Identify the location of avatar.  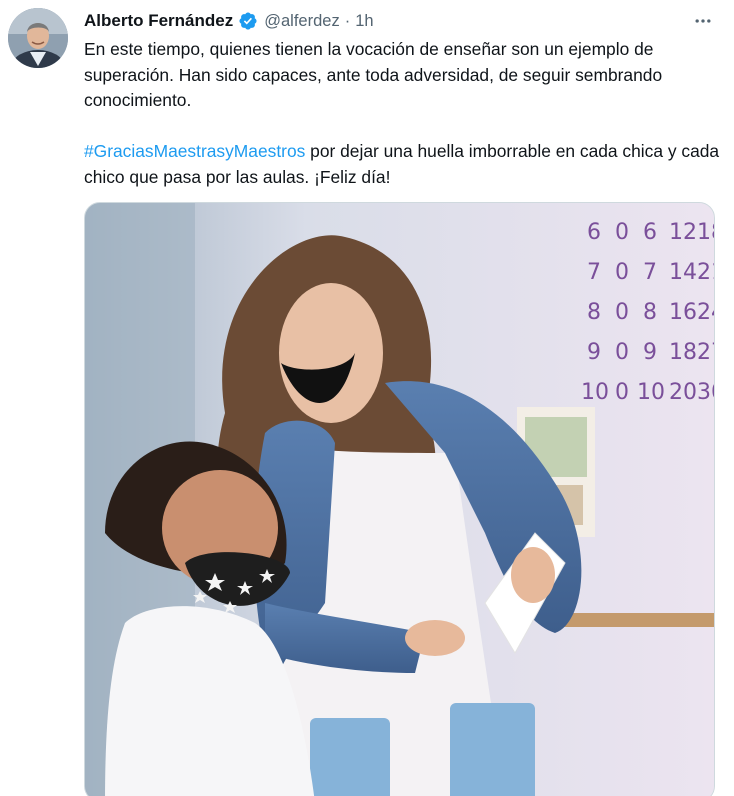
(38, 38).